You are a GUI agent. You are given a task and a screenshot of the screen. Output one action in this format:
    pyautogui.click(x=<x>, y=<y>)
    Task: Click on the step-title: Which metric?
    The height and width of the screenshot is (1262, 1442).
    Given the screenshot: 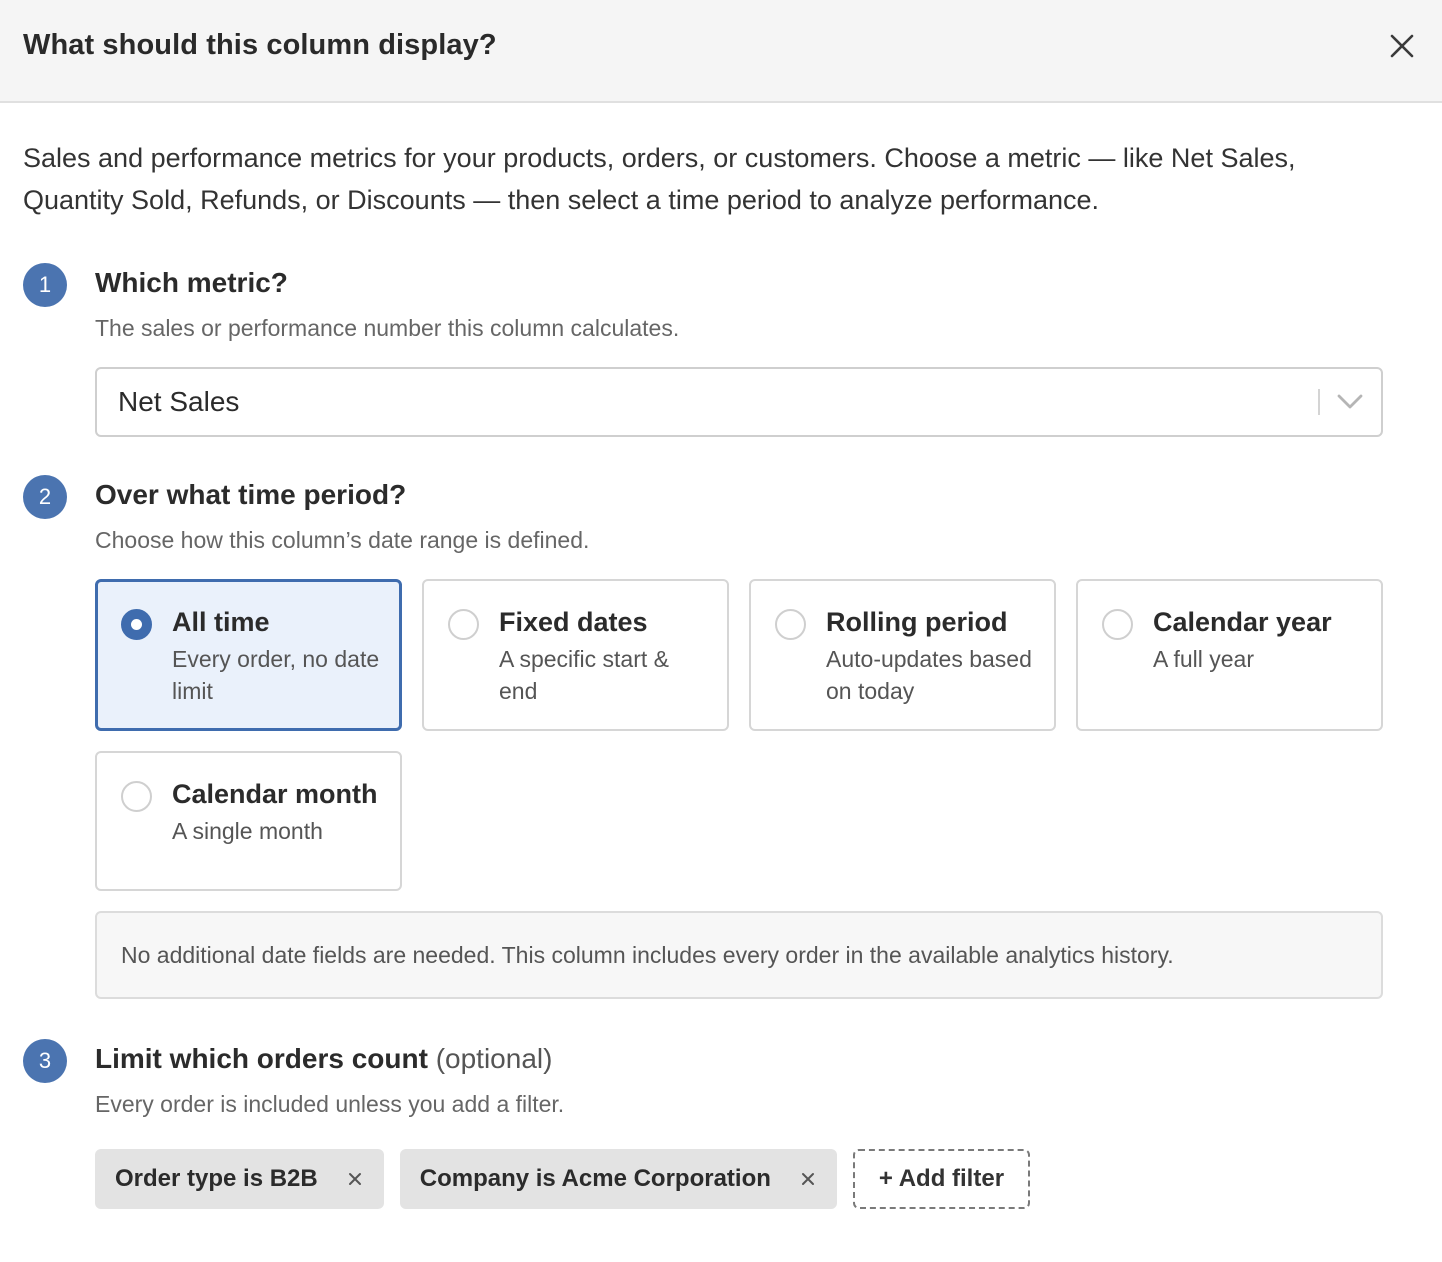 What is the action you would take?
    pyautogui.click(x=191, y=282)
    